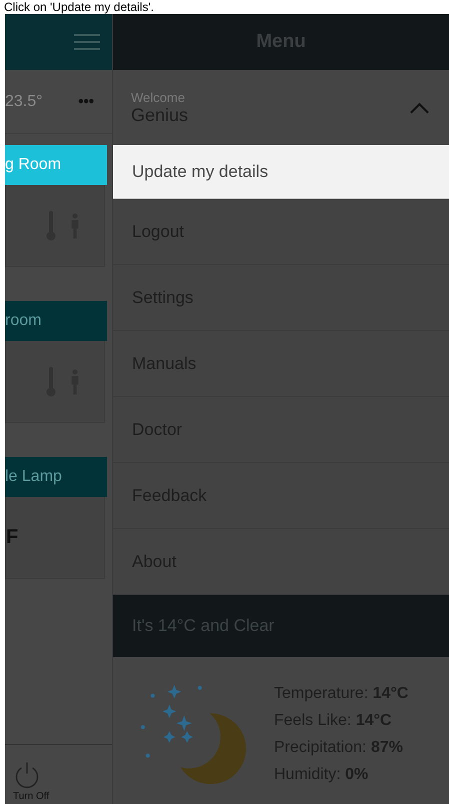  Describe the element at coordinates (79, 7) in the screenshot. I see `instruction-caption: Click on 'Update my details'.` at that location.